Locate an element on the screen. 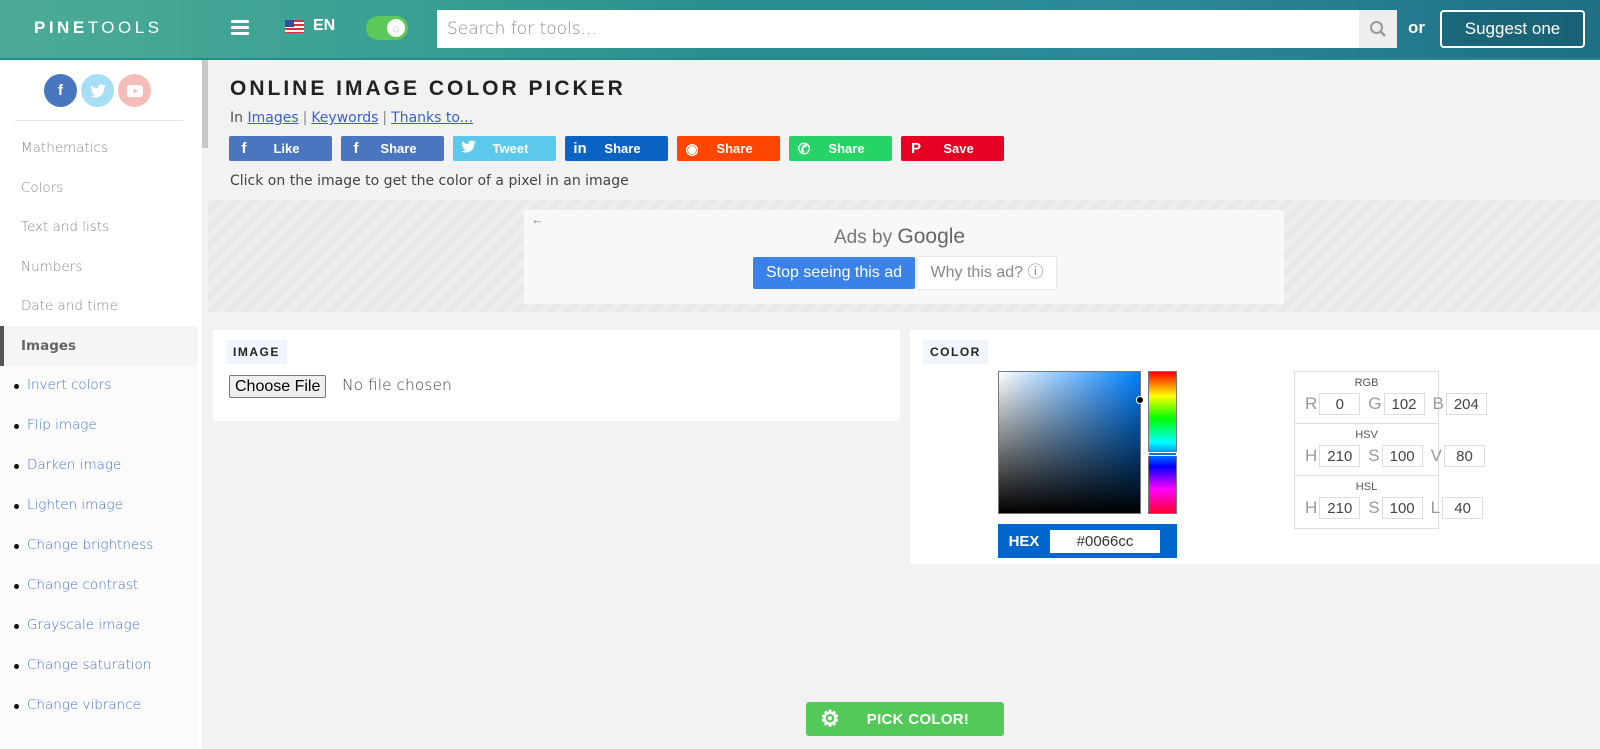  rgb-group: RGB R G B is located at coordinates (1391, 398).